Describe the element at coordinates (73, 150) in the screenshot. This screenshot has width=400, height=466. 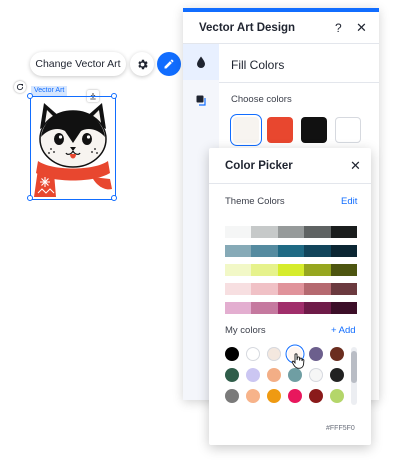
I see `cat-vector-art` at that location.